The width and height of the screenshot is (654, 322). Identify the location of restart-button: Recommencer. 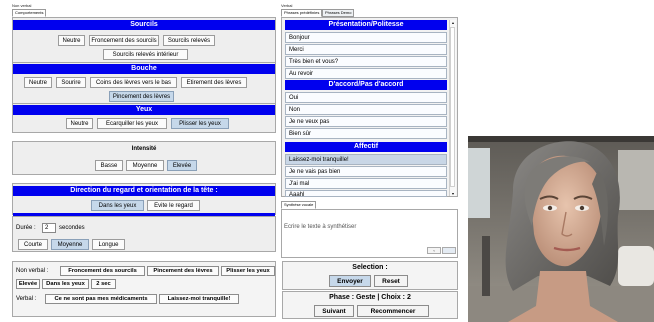
(393, 311).